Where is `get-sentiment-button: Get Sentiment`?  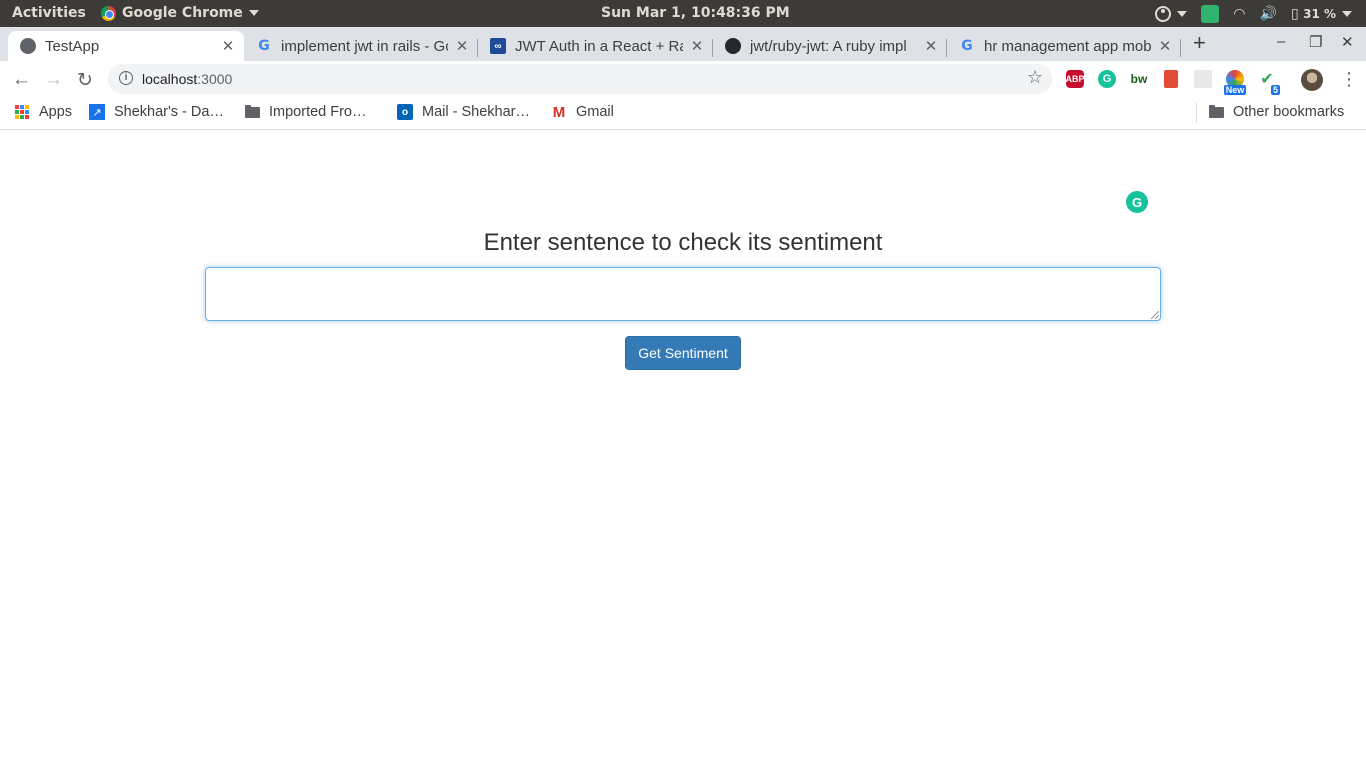
get-sentiment-button: Get Sentiment is located at coordinates (683, 353).